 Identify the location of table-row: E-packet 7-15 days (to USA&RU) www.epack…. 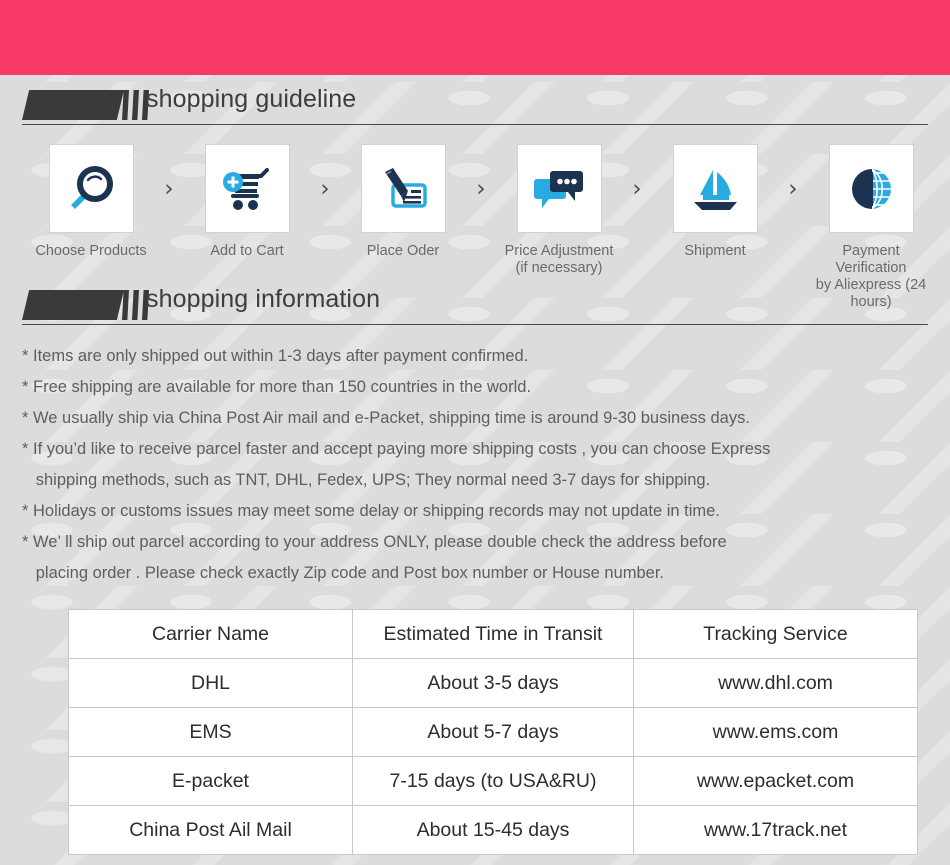
(493, 781).